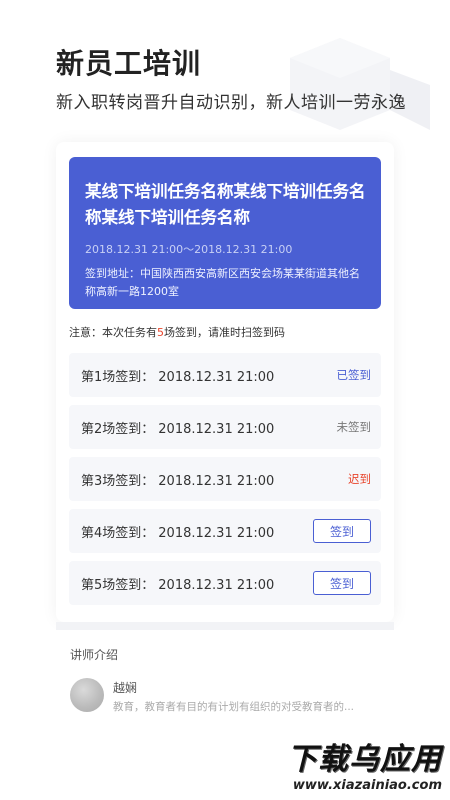 The width and height of the screenshot is (450, 800). What do you see at coordinates (354, 427) in the screenshot?
I see `status-badge: 未签到` at bounding box center [354, 427].